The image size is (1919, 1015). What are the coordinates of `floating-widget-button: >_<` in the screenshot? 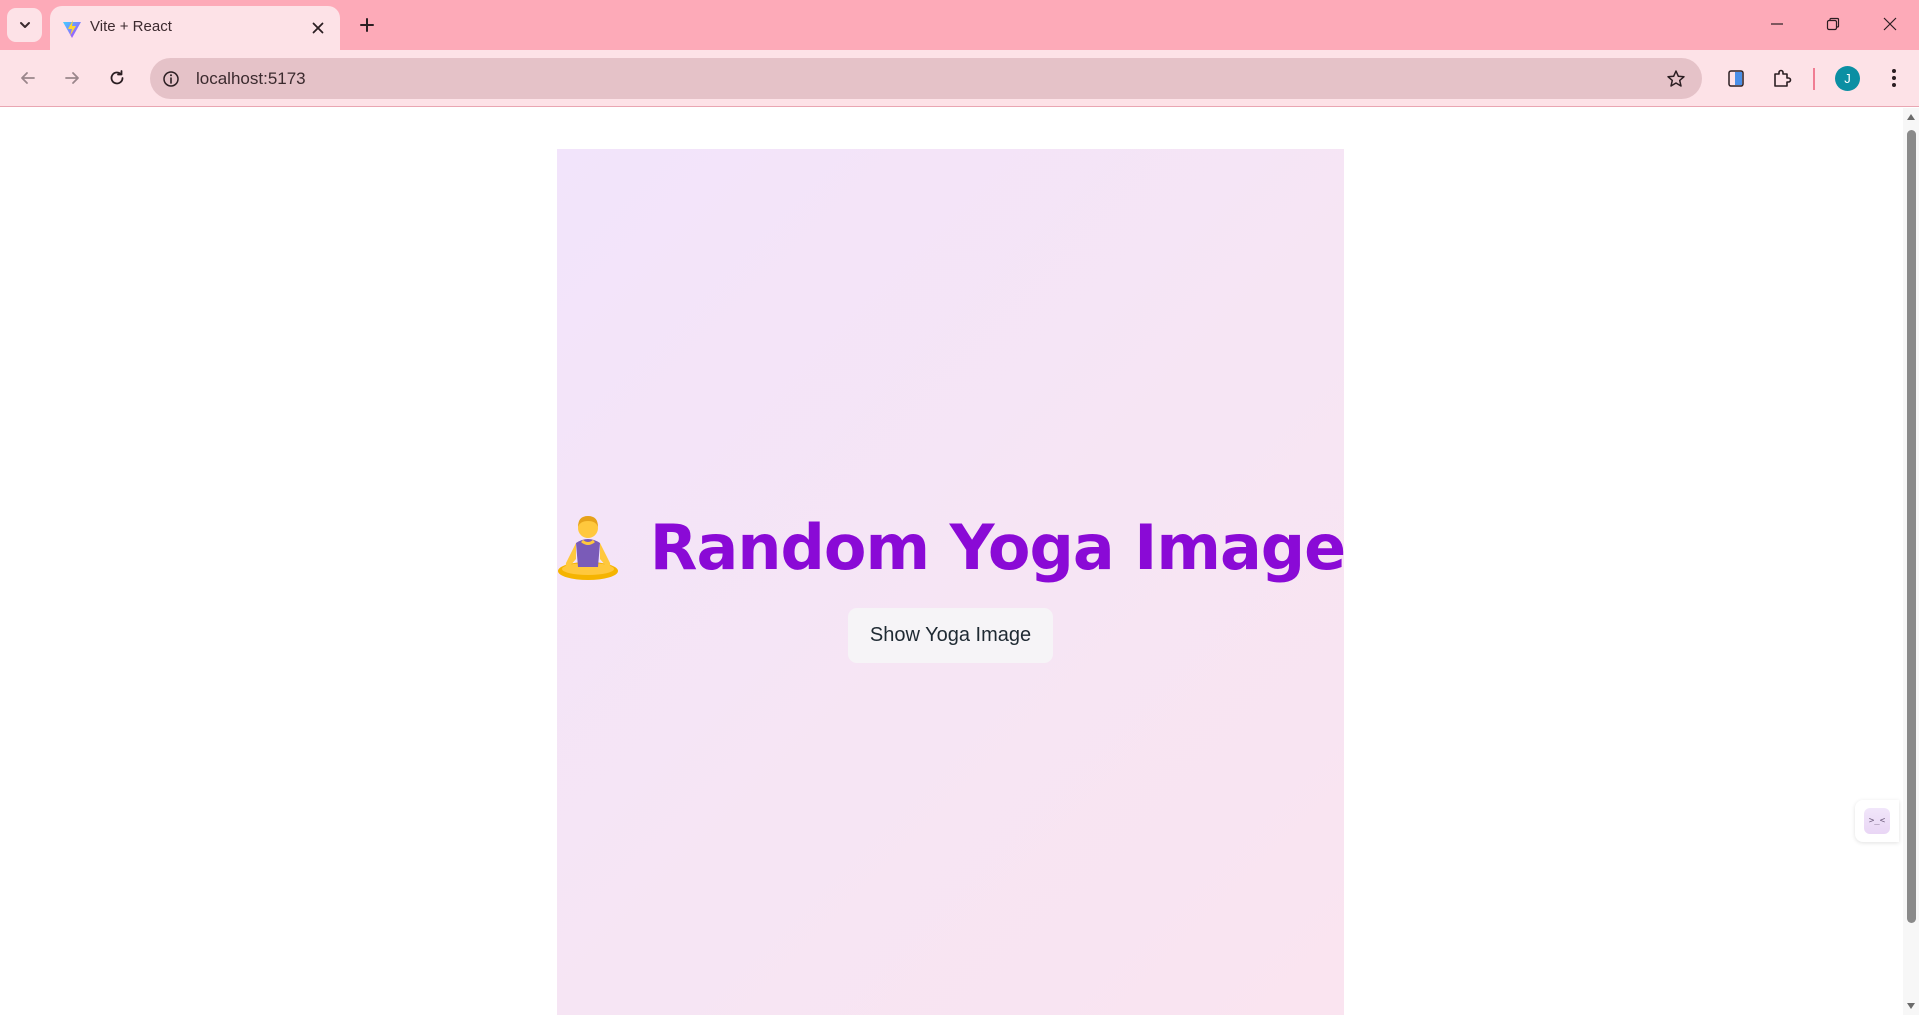 It's located at (1877, 821).